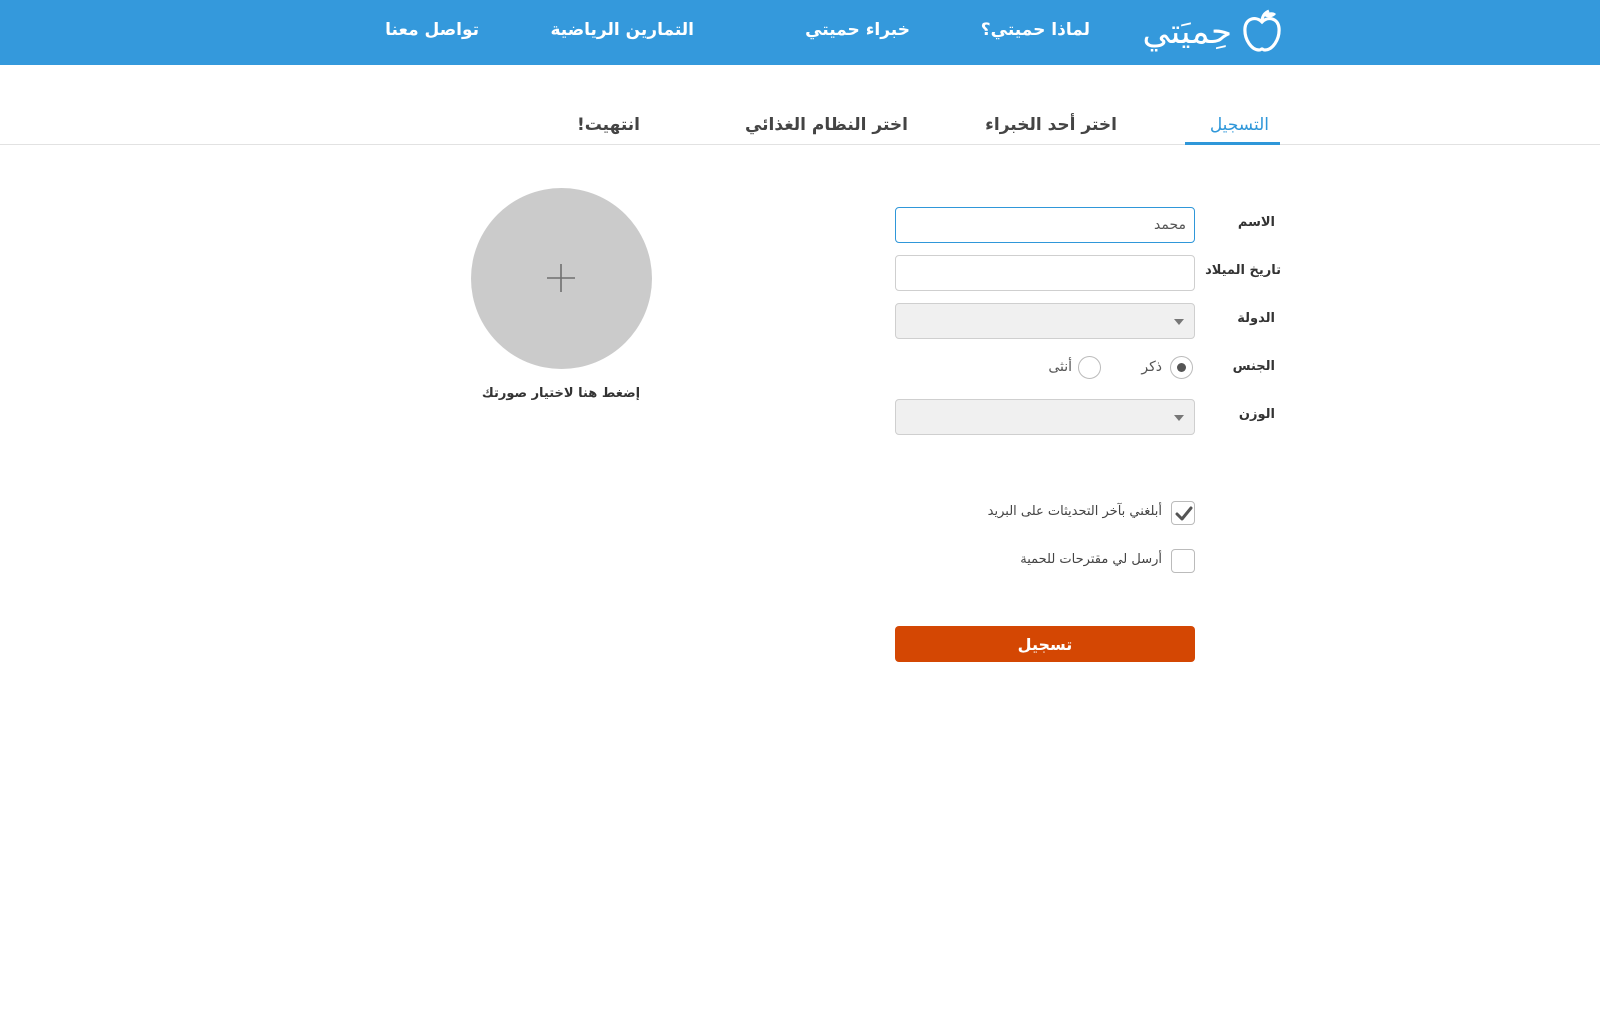  What do you see at coordinates (432, 30) in the screenshot?
I see `nav-contact: تواصل معنا` at bounding box center [432, 30].